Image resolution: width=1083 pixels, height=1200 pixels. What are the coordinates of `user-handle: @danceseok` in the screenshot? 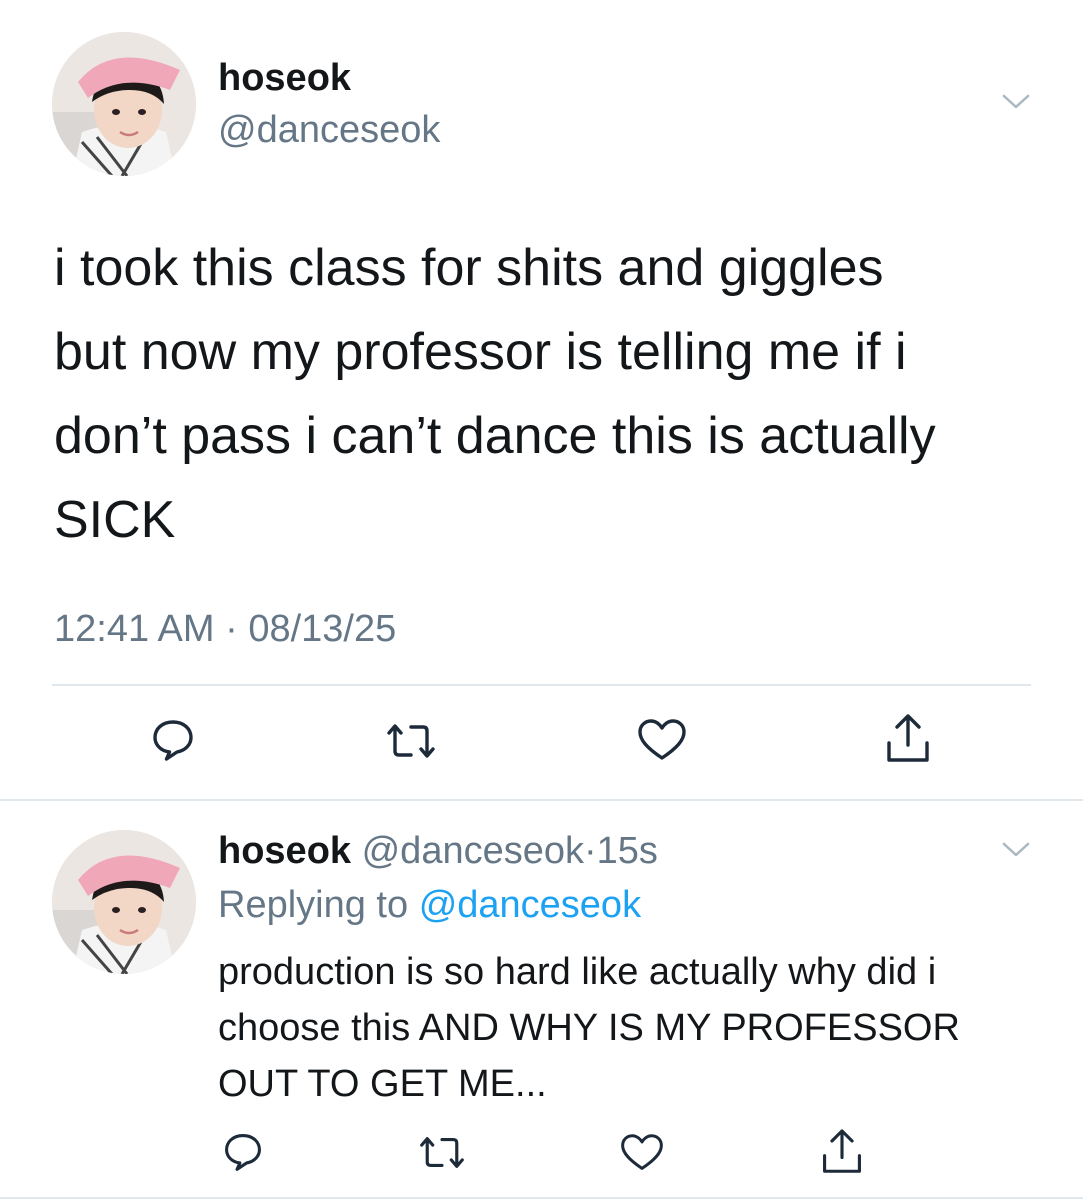 It's located at (329, 130).